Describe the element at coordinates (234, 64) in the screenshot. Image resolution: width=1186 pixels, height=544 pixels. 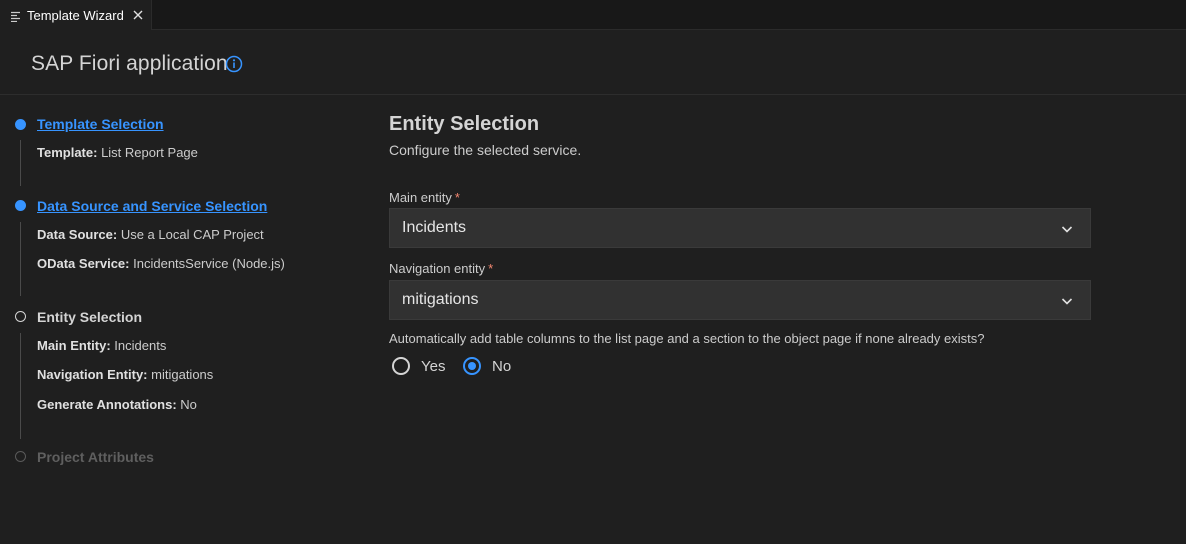
I see `info-icon` at that location.